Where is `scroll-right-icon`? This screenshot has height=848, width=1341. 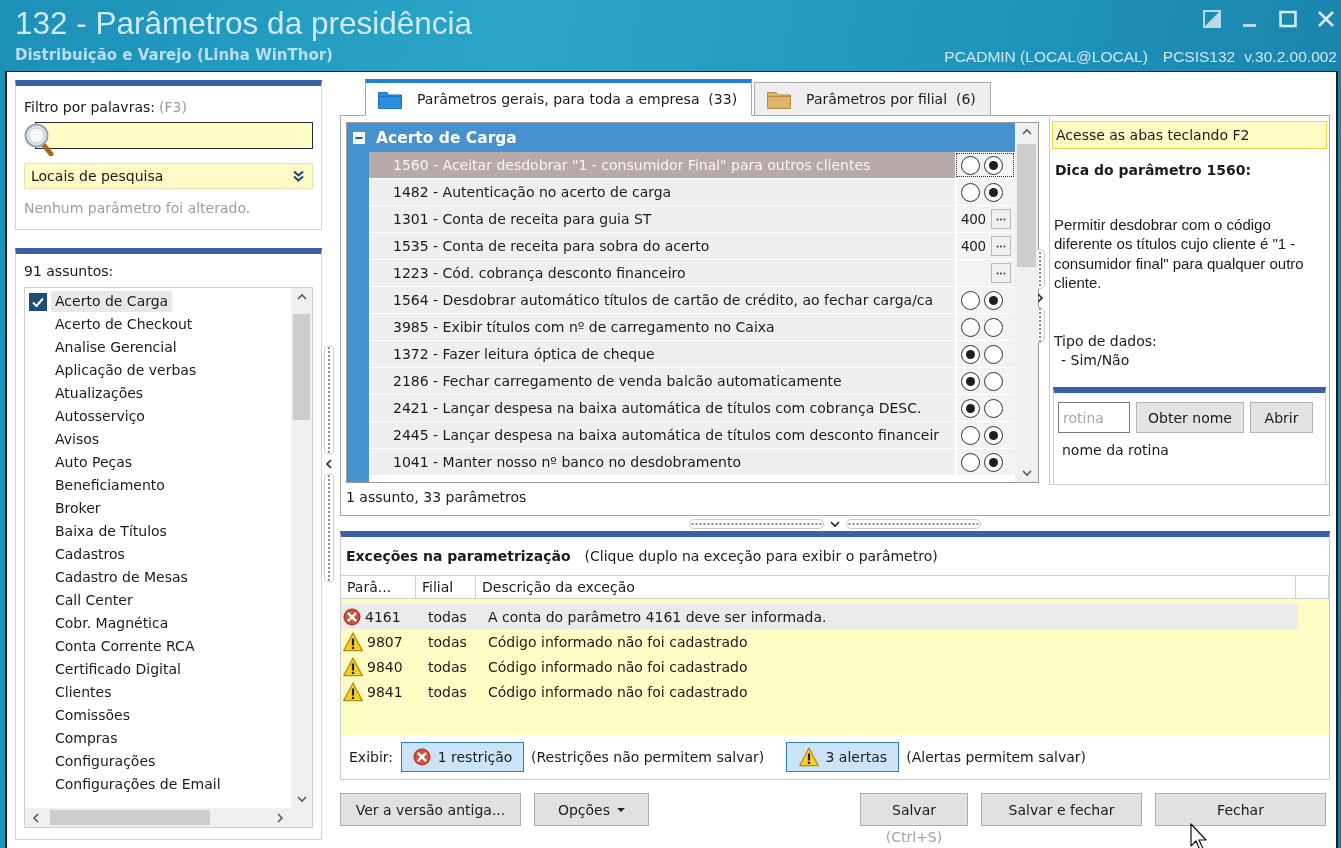
scroll-right-icon is located at coordinates (280, 817).